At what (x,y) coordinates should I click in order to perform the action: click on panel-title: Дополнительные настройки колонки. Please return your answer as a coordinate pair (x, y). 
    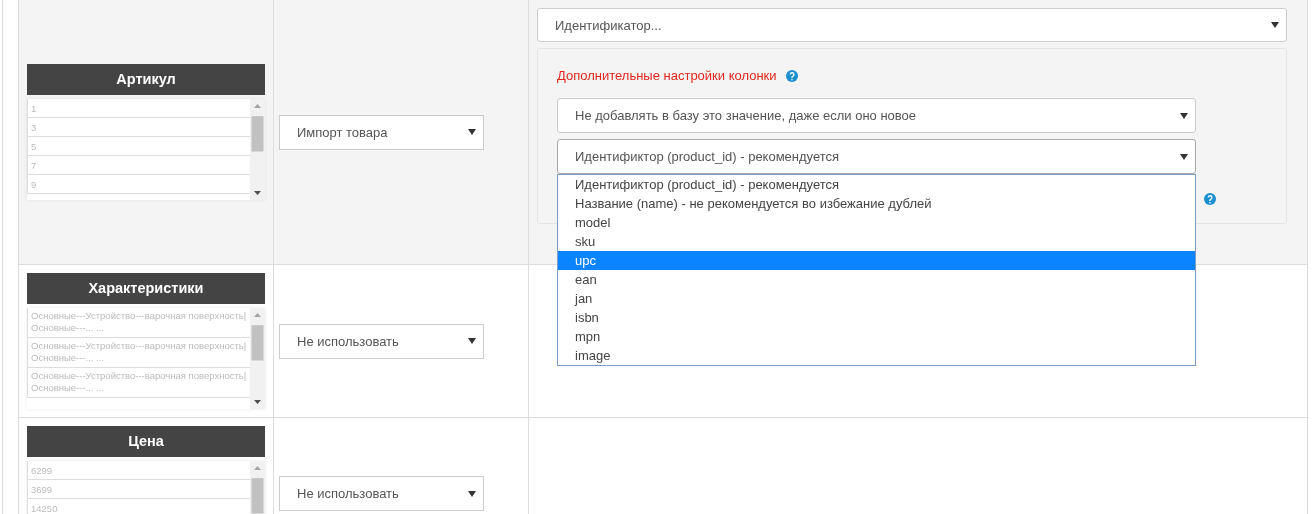
    Looking at the image, I should click on (667, 75).